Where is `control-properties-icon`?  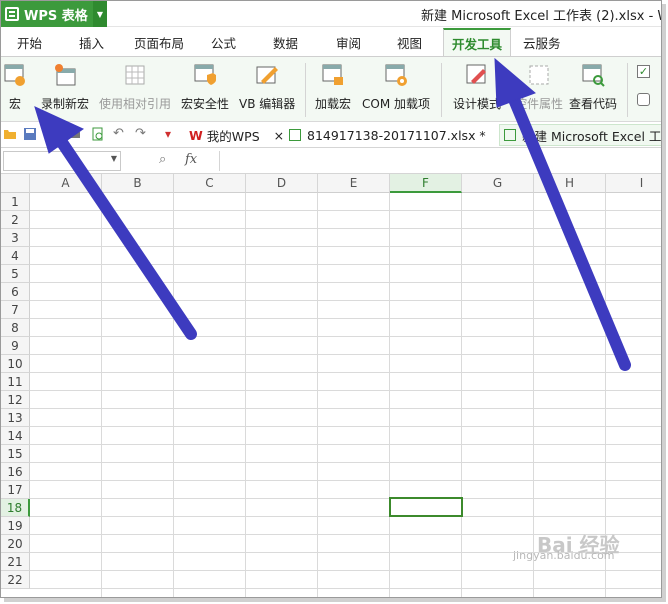
control-properties-icon is located at coordinates (539, 75).